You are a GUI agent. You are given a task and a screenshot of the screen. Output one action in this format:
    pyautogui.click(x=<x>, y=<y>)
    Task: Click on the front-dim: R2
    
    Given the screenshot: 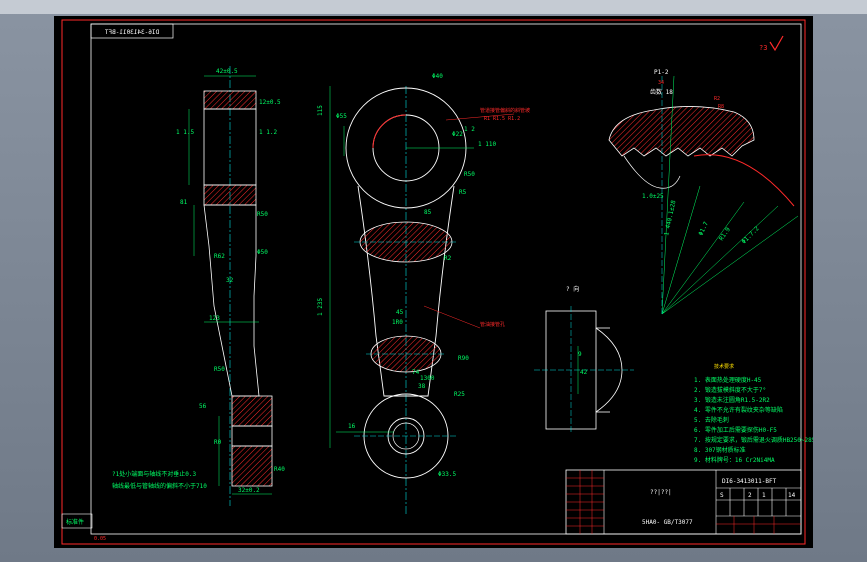 What is the action you would take?
    pyautogui.click(x=448, y=258)
    